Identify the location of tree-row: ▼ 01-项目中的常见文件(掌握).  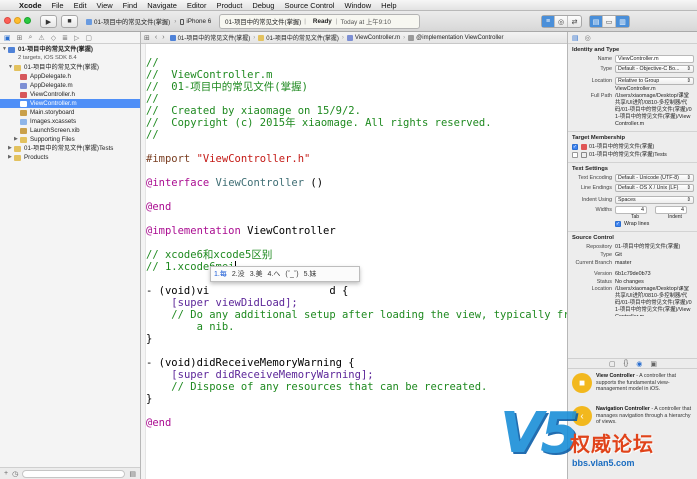
(70, 67).